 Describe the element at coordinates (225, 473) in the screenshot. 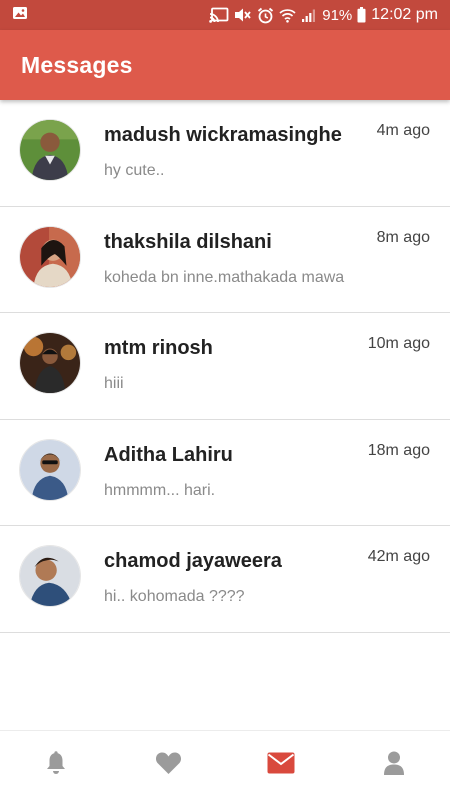

I see `message-row-aditha: Aditha Lahiru 18m ago hmmmm... hari.` at that location.